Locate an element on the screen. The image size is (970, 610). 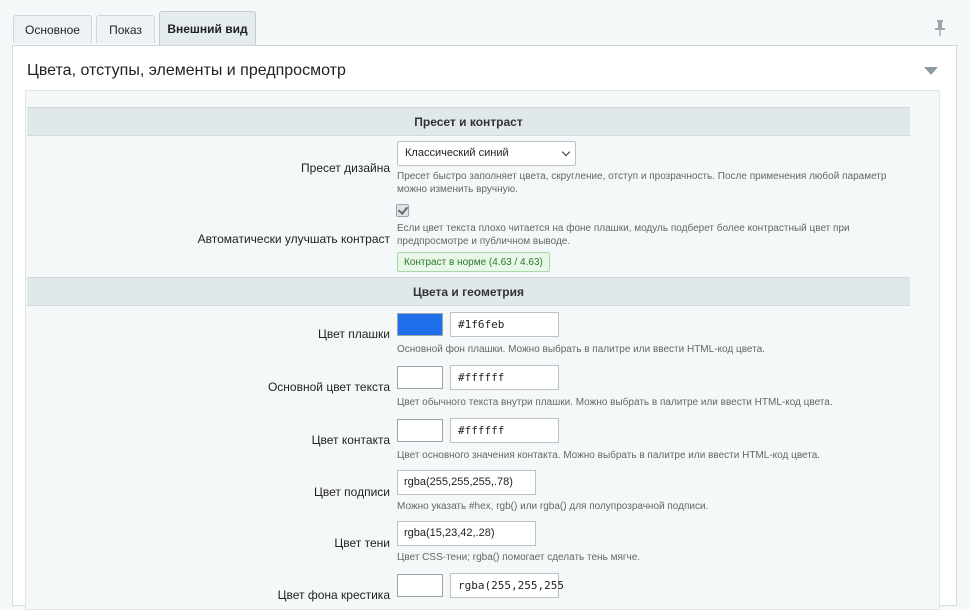
close-bg-color-swatch is located at coordinates (420, 585).